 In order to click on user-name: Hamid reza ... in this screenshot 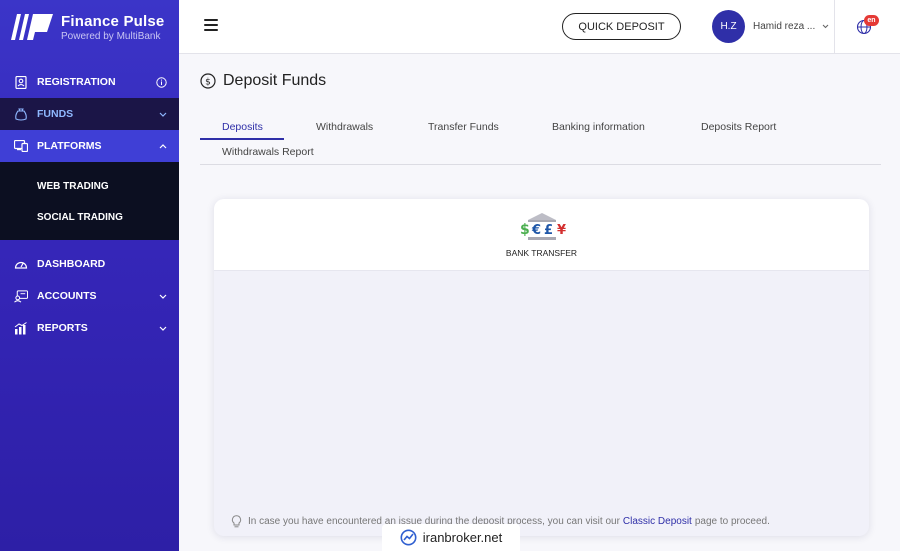, I will do `click(784, 26)`.